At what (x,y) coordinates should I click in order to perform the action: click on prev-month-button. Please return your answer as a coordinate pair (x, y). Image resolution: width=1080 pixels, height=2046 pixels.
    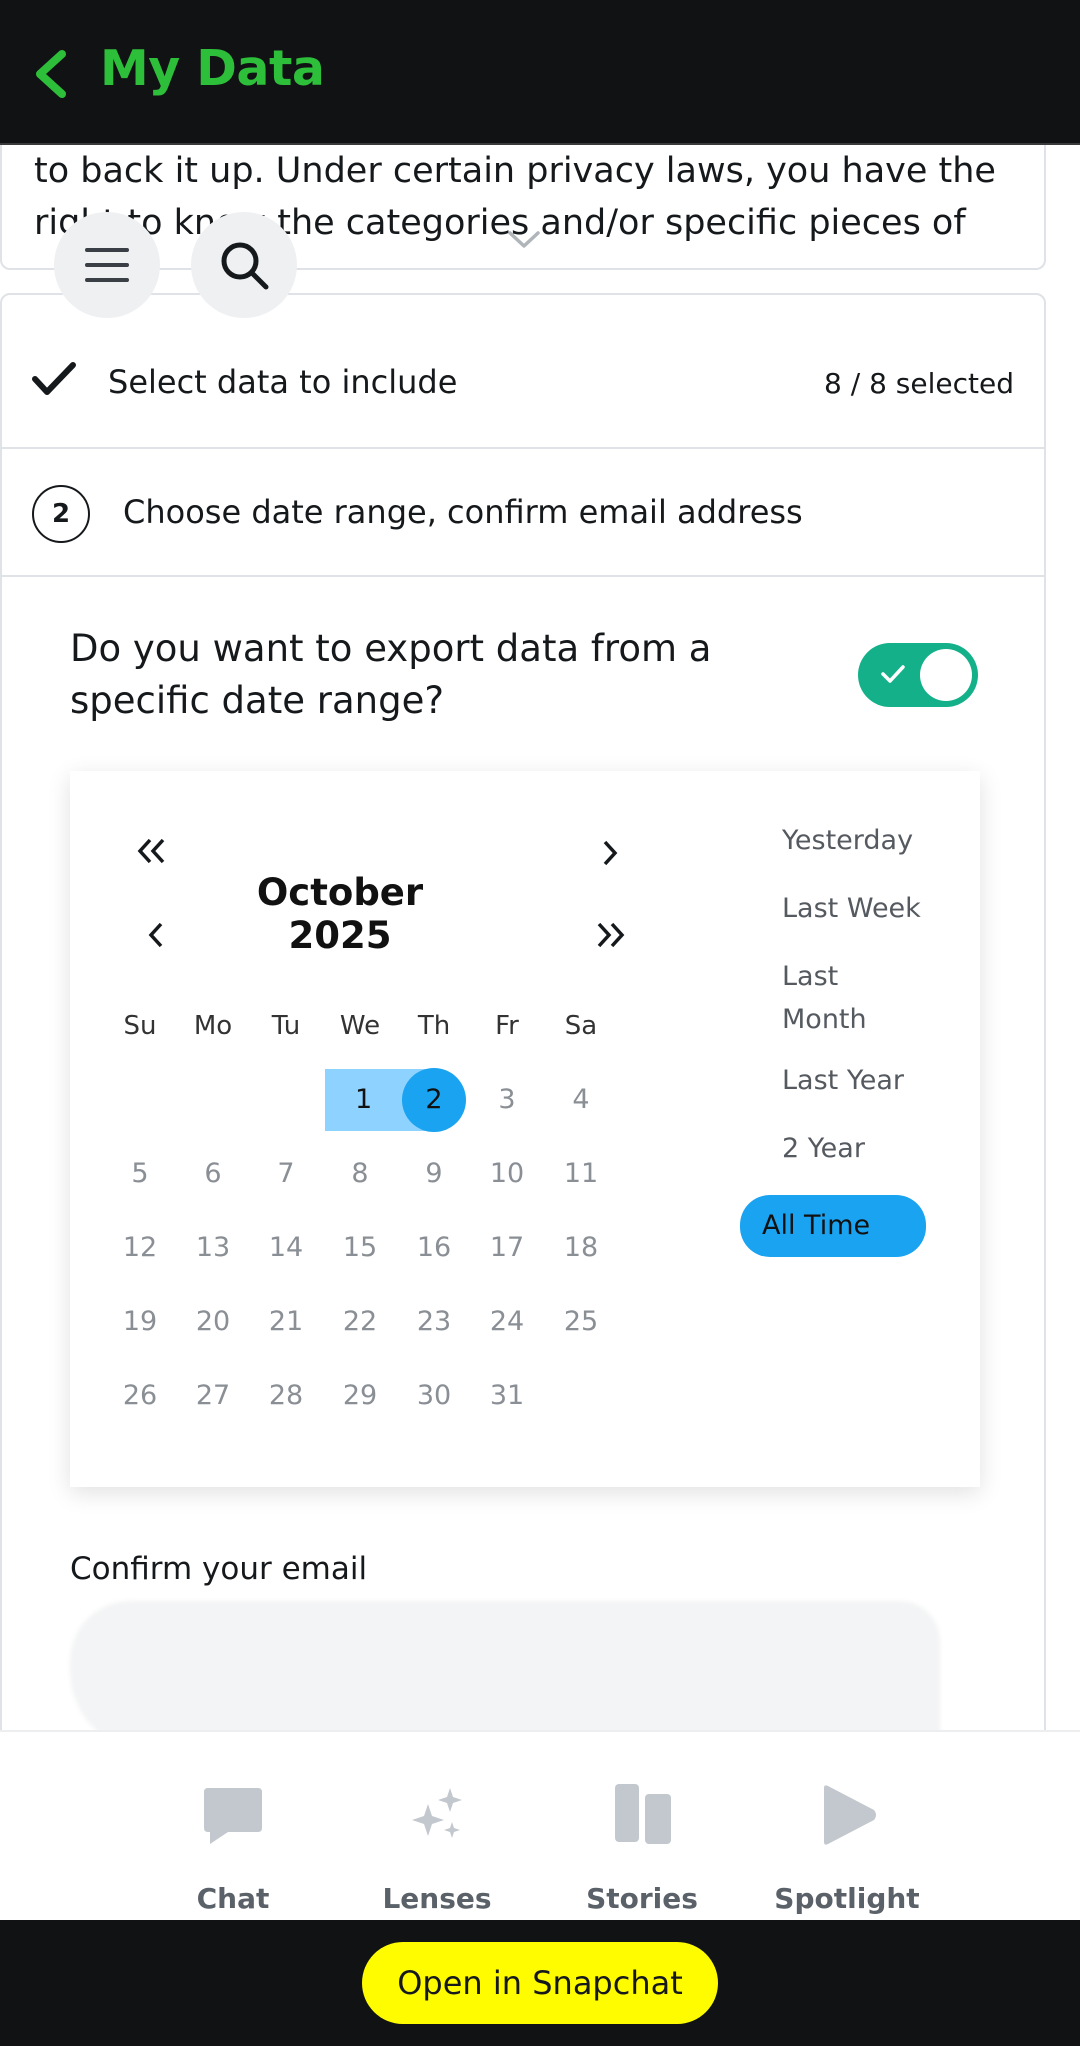
    Looking at the image, I should click on (156, 935).